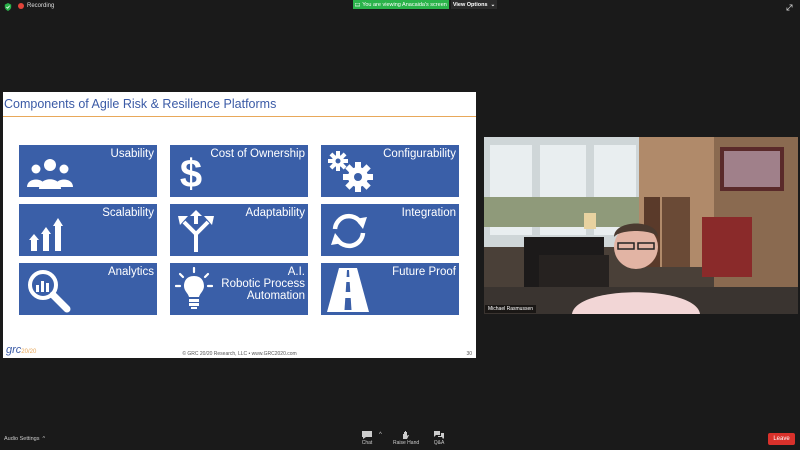  Describe the element at coordinates (367, 443) in the screenshot. I see `chat-label: Chat` at that location.